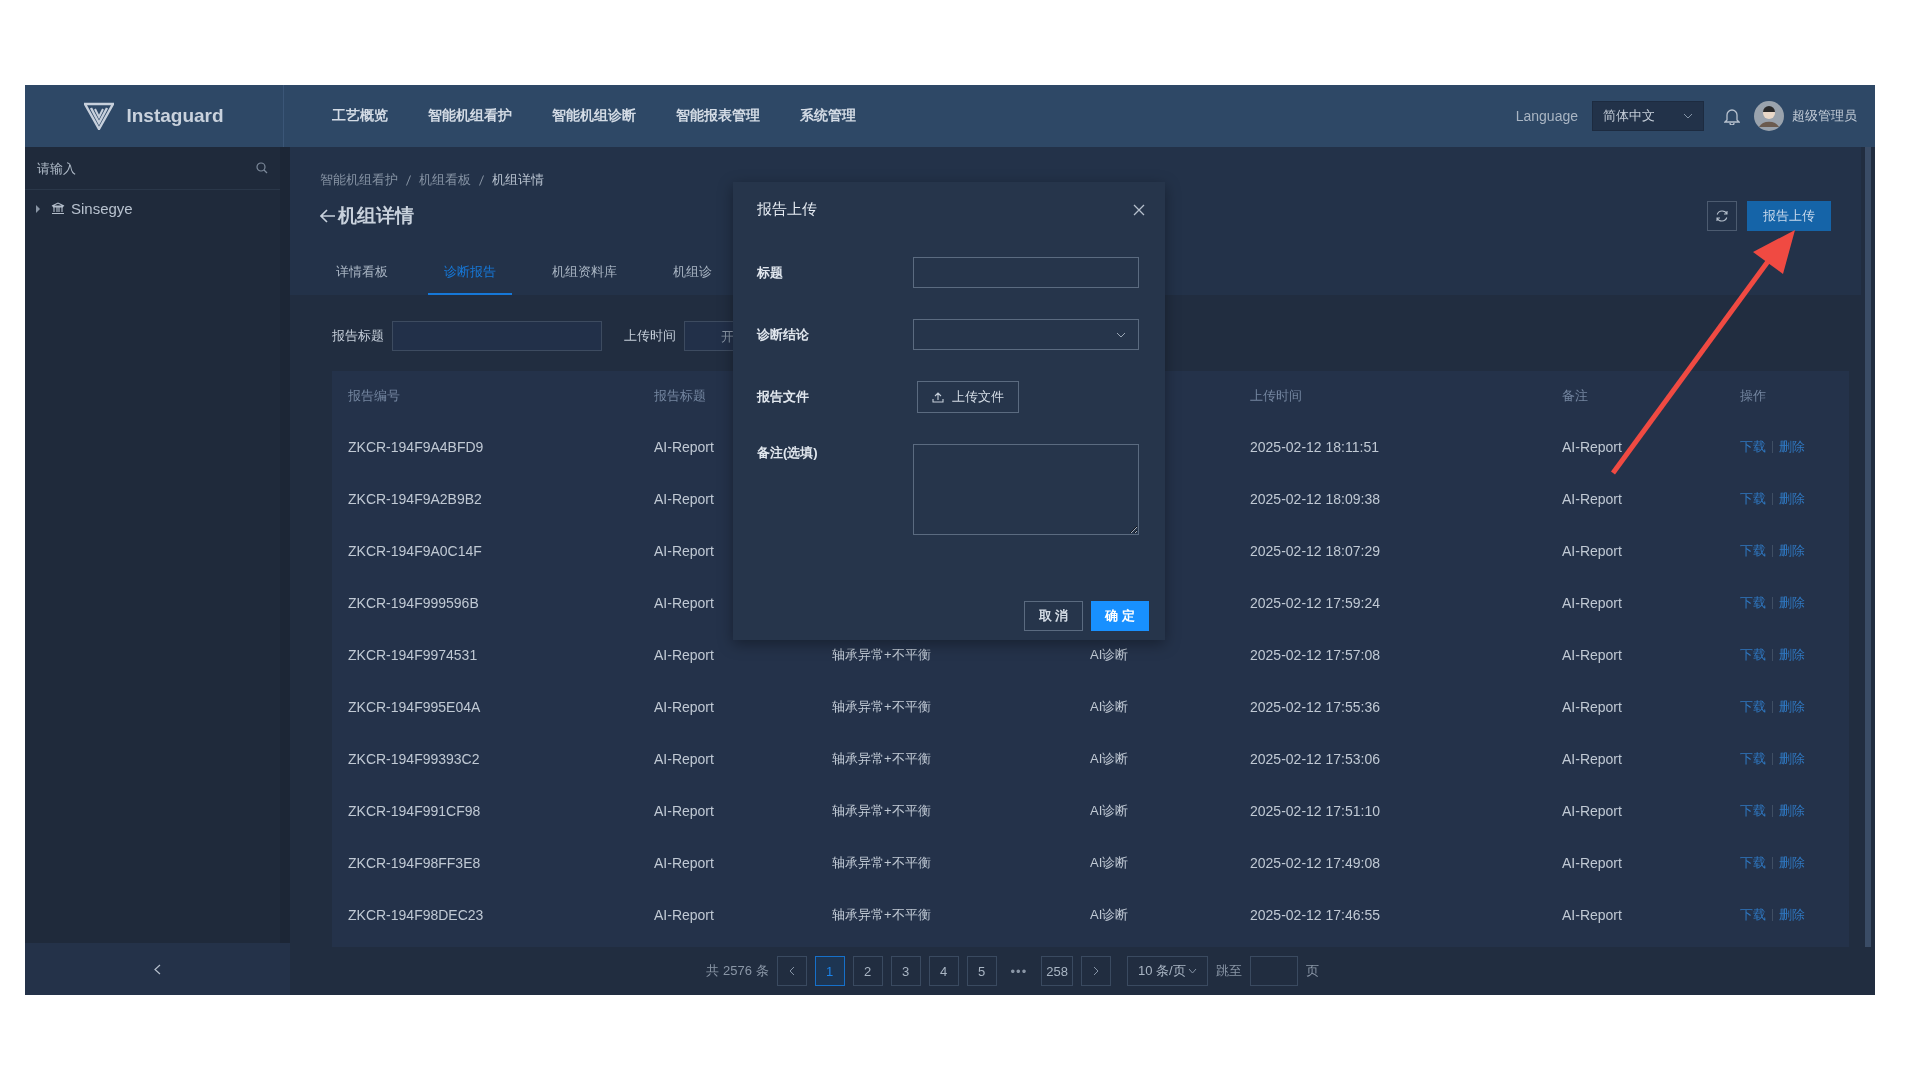 The width and height of the screenshot is (1920, 1080). I want to click on breadcrumb-item: 智能机组看护, so click(359, 180).